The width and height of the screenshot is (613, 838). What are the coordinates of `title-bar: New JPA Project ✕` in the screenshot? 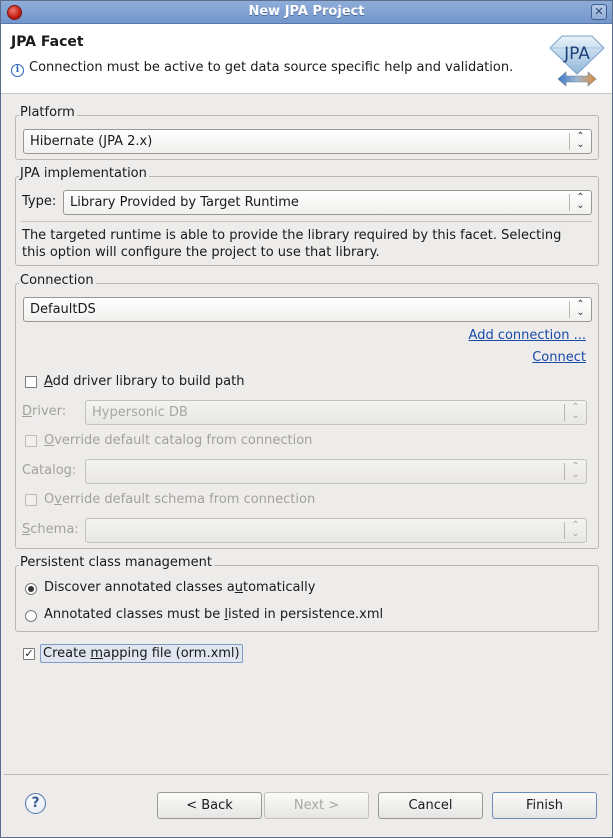 It's located at (306, 12).